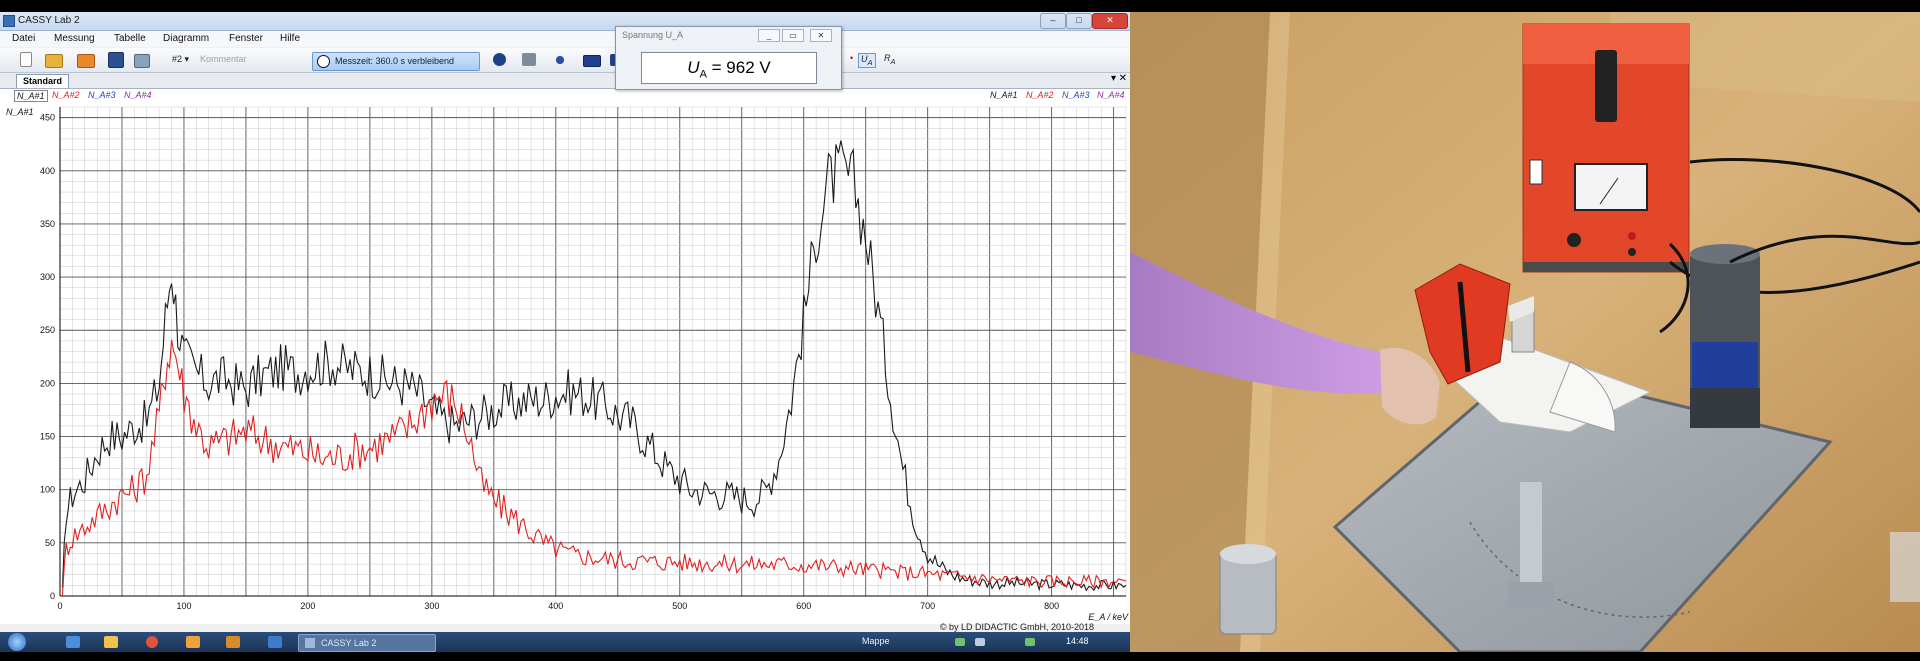 This screenshot has height=661, width=1920. I want to click on output-socket-red, so click(1632, 236).